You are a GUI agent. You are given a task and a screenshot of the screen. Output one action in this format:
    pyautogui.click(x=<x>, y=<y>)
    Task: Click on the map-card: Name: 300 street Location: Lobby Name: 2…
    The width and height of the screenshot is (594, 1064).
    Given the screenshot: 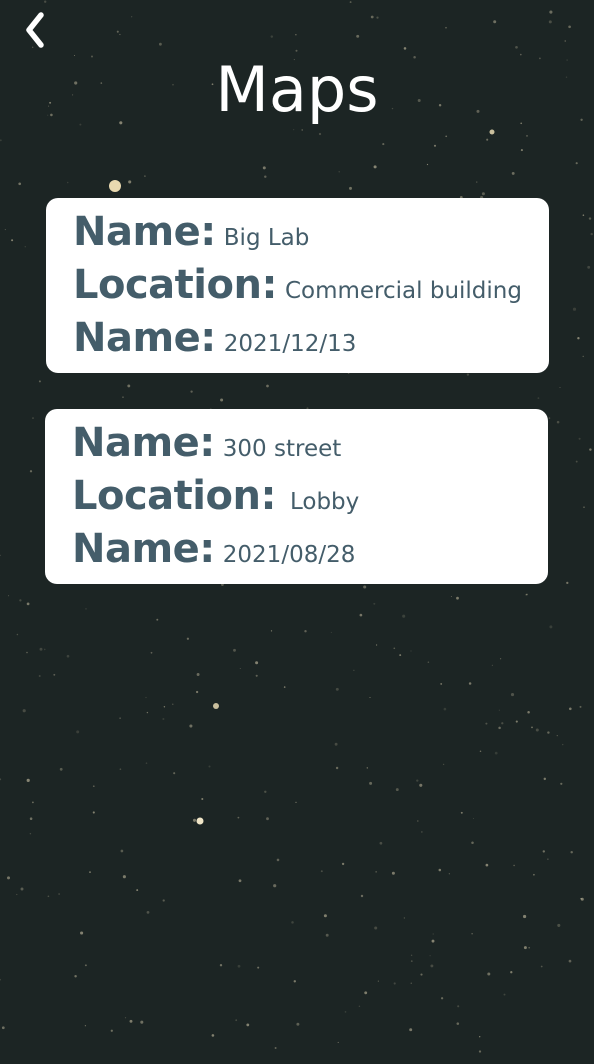 What is the action you would take?
    pyautogui.click(x=296, y=496)
    